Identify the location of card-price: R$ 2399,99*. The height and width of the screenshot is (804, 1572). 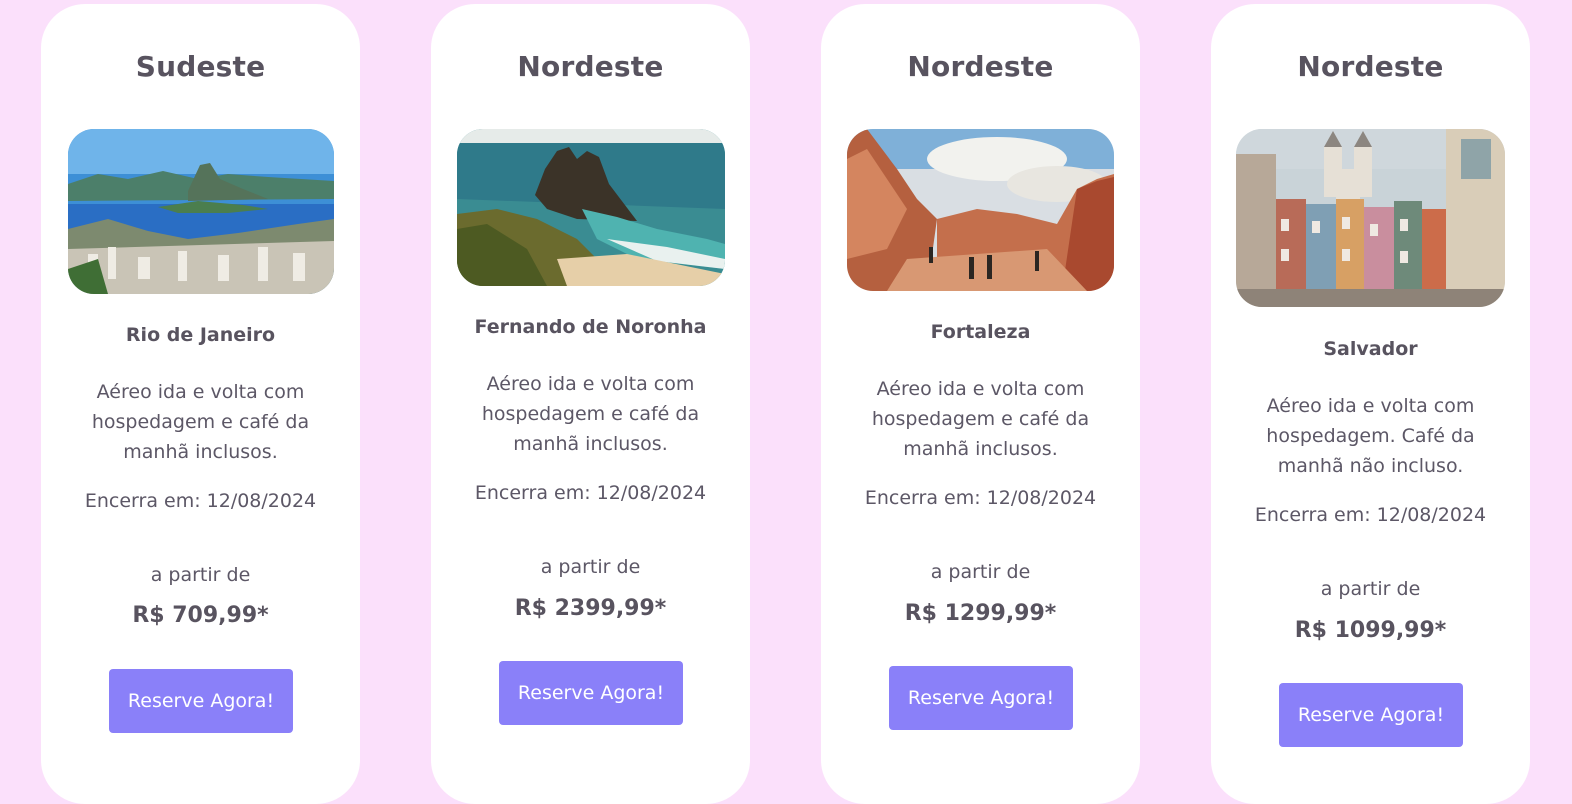
(590, 608).